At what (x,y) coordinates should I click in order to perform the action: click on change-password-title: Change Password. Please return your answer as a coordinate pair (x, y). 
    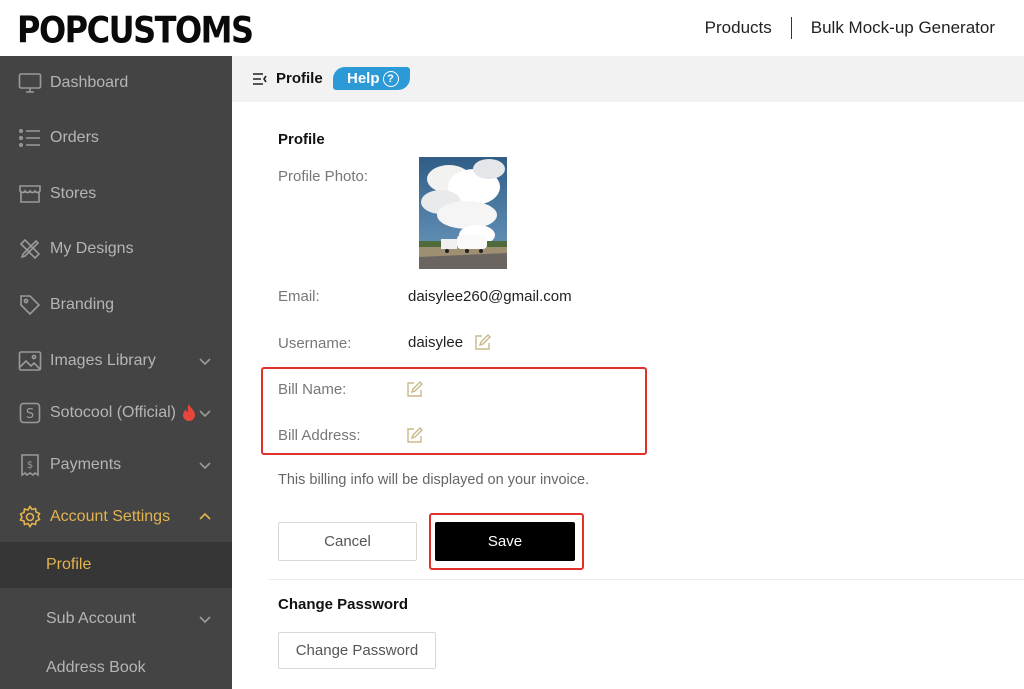
    Looking at the image, I should click on (343, 604).